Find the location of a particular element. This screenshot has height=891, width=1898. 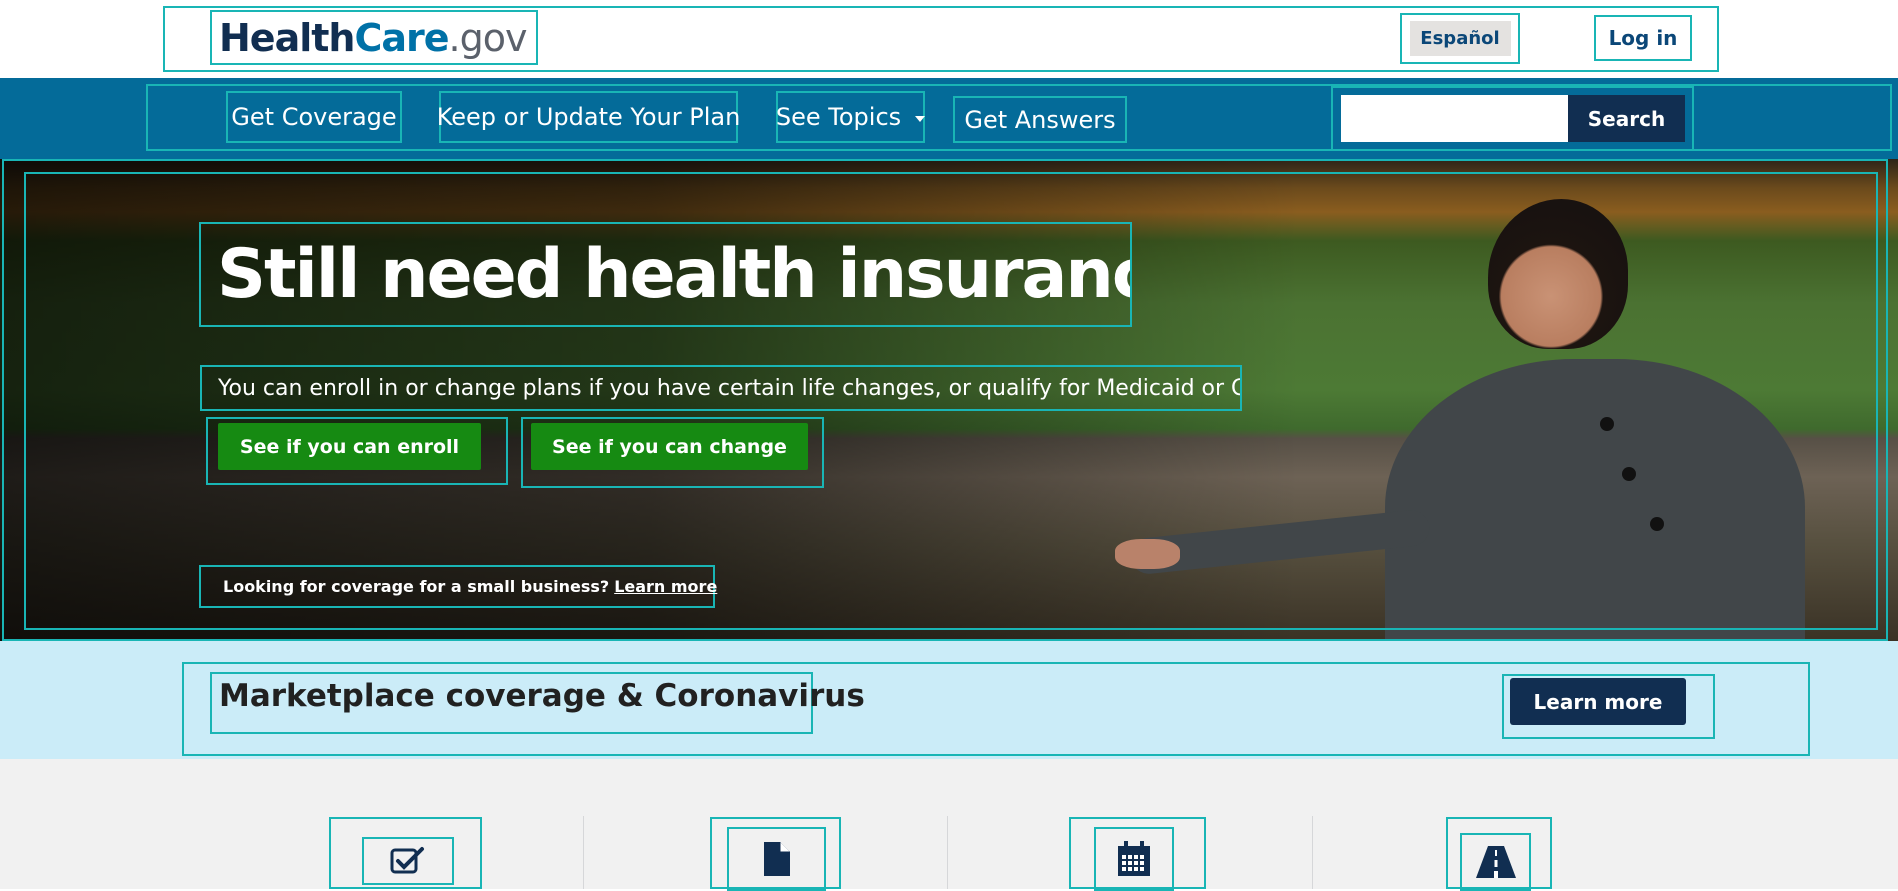

change-button-container: See if you can change is located at coordinates (672, 452).